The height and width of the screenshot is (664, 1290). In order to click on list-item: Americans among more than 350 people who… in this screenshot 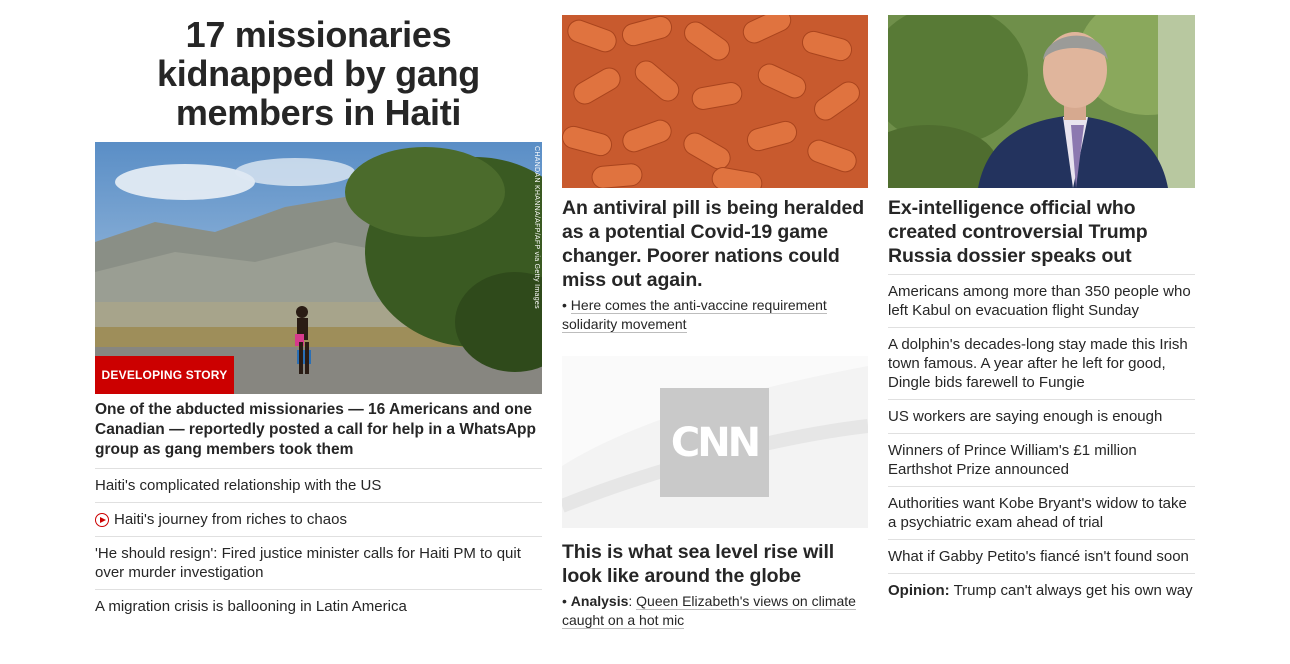, I will do `click(1041, 300)`.